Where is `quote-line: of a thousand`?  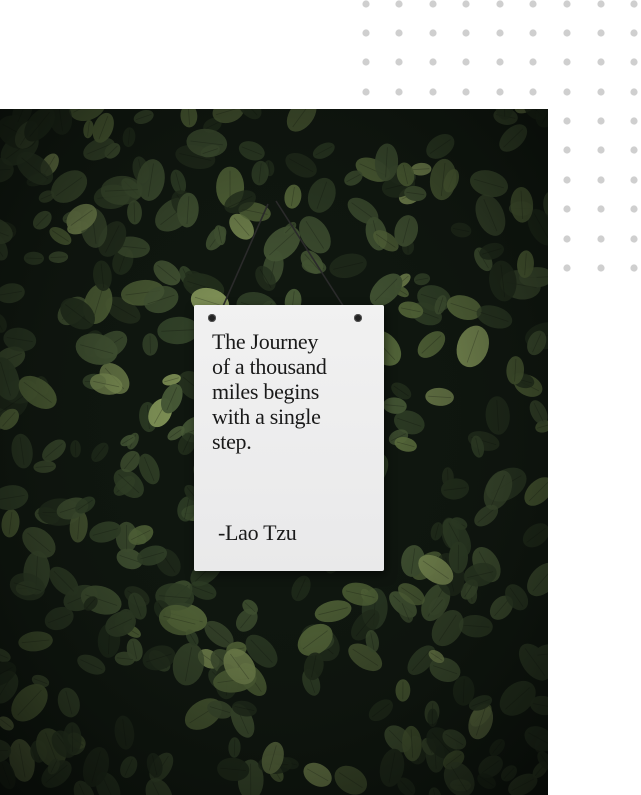
quote-line: of a thousand is located at coordinates (269, 366).